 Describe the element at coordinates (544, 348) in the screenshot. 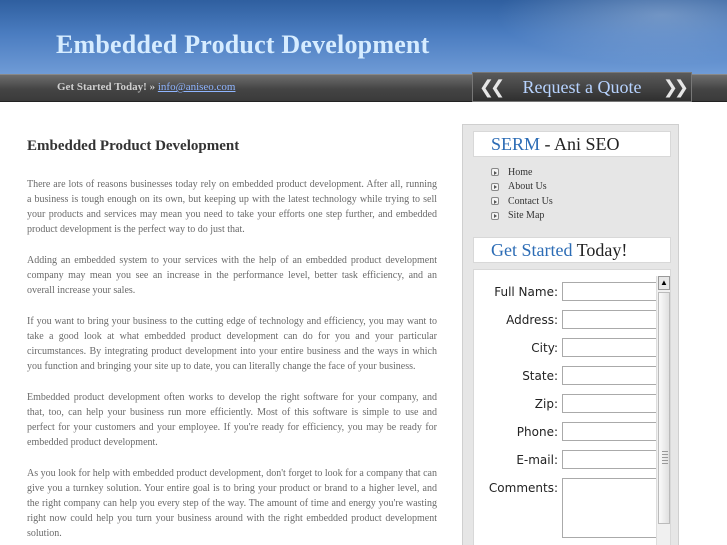

I see `city-label: City:` at that location.